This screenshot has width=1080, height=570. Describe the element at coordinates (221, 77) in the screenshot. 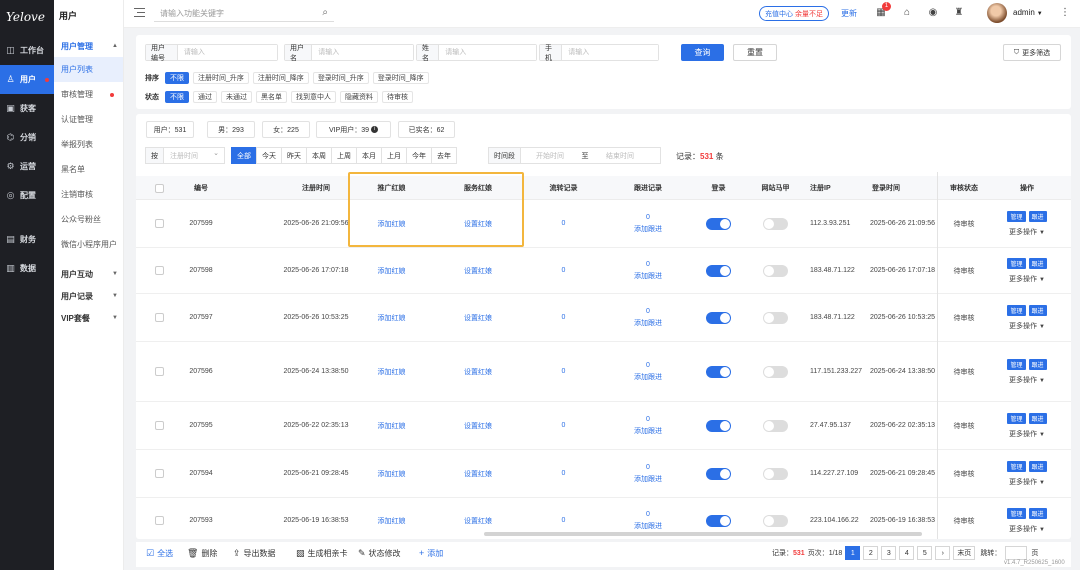

I see `sort-option: 注册时间_升序` at that location.